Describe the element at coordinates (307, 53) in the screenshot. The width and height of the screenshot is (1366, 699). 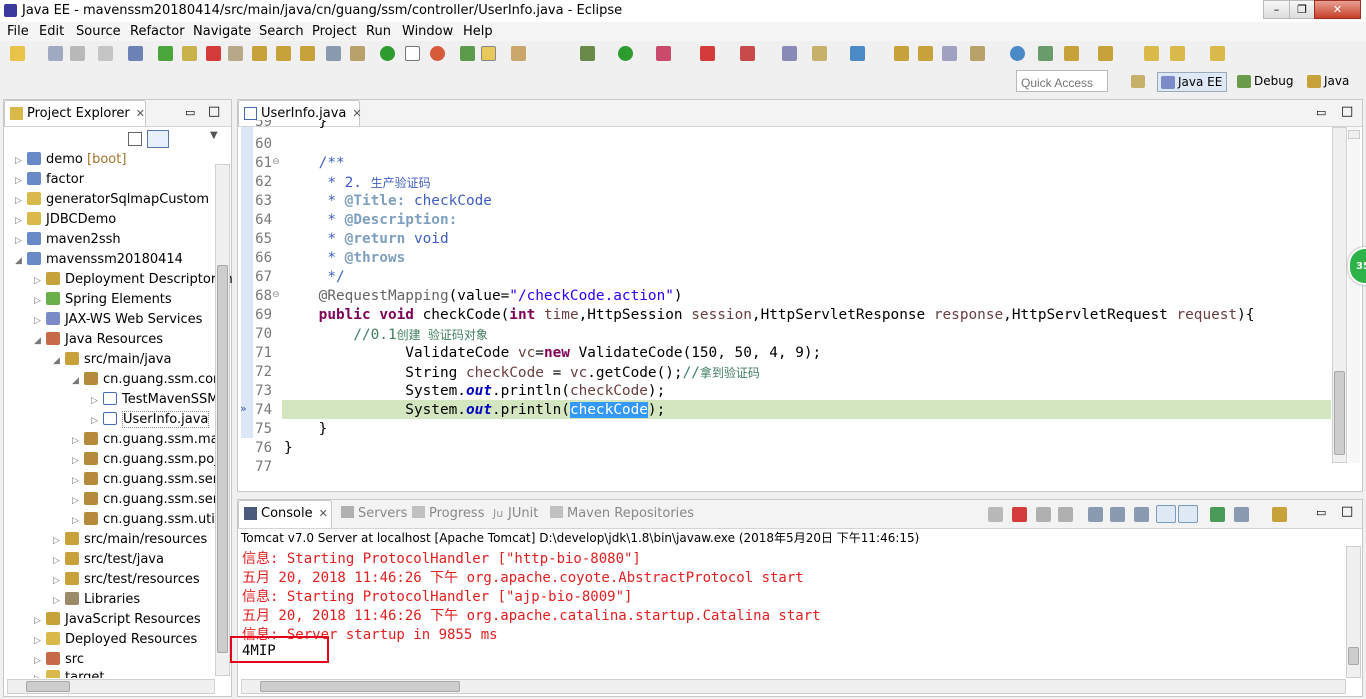
I see `step-return-icon` at that location.